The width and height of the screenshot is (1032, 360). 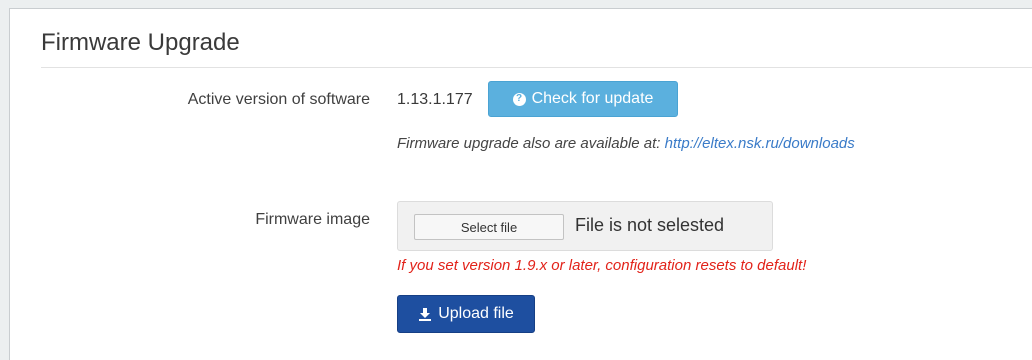 I want to click on downloads-link: http://eltex.nsk.ru/downloads, so click(x=760, y=143).